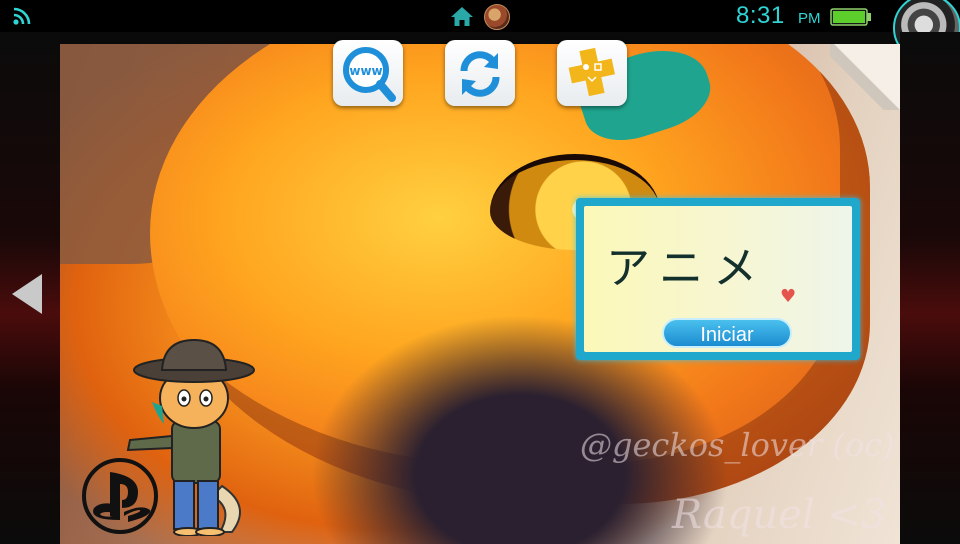 This screenshot has width=960, height=544. What do you see at coordinates (760, 15) in the screenshot?
I see `clock-time: 8:31` at bounding box center [760, 15].